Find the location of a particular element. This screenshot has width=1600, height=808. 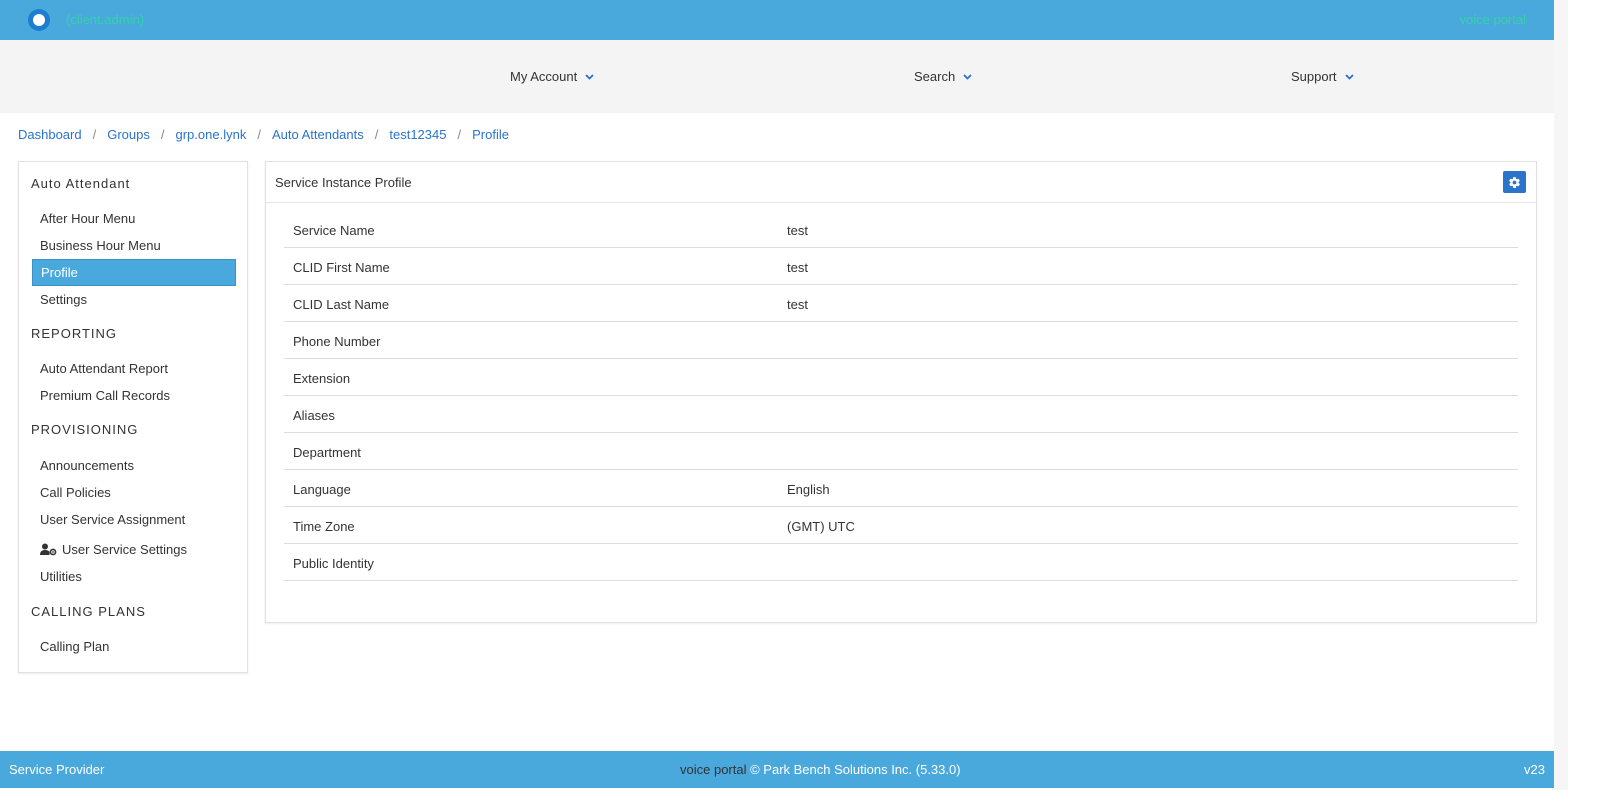

breadcrumb-auto-attendants: Auto Attendants is located at coordinates (318, 134).